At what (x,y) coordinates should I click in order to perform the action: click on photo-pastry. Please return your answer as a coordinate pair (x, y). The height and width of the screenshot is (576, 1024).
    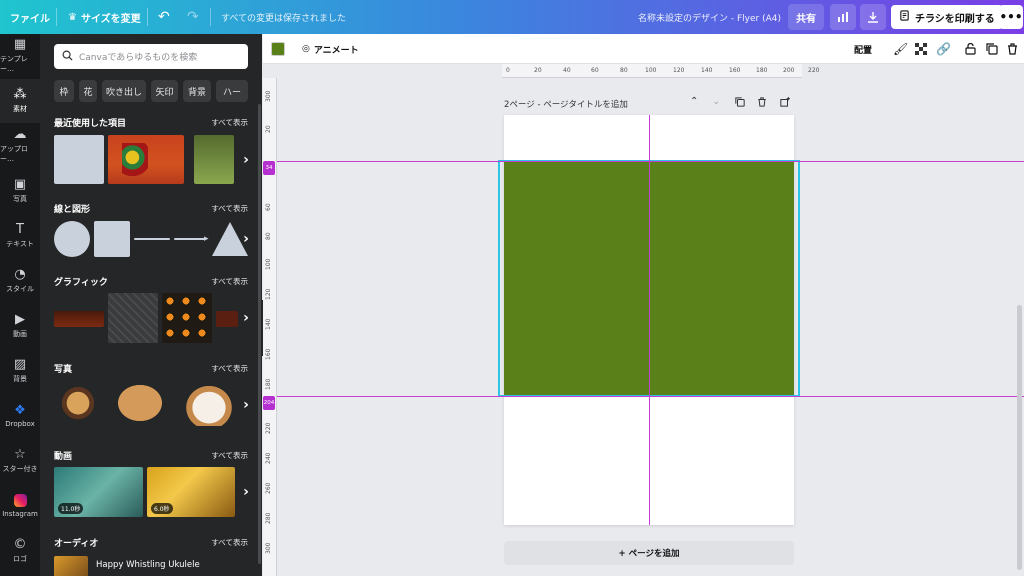
    Looking at the image, I should click on (78, 401).